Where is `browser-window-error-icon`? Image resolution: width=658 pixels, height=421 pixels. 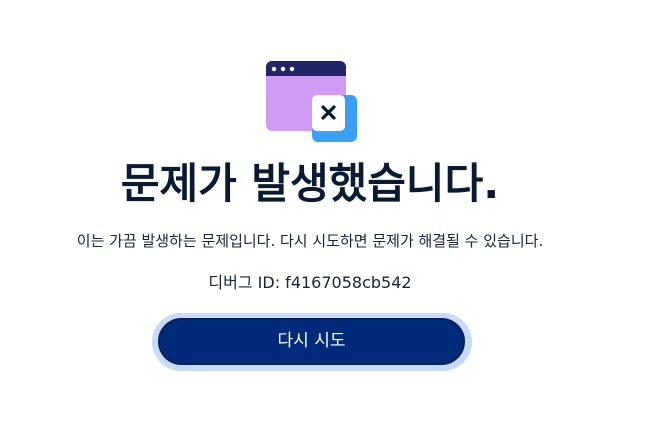
browser-window-error-icon is located at coordinates (311, 101).